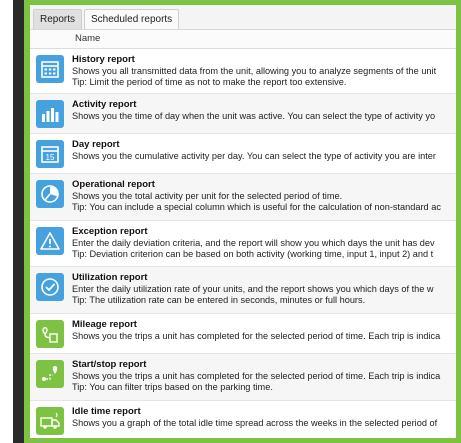 This screenshot has width=461, height=443. Describe the element at coordinates (50, 287) in the screenshot. I see `check-circle-icon` at that location.